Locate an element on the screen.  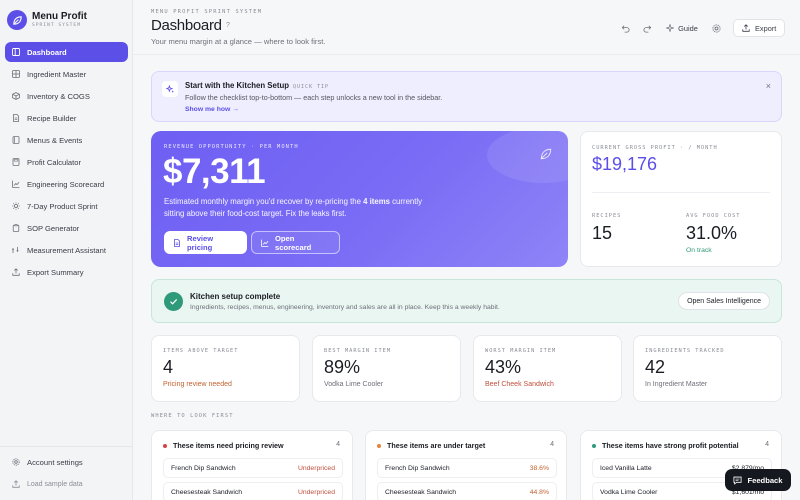
redo-icon is located at coordinates (647, 29).